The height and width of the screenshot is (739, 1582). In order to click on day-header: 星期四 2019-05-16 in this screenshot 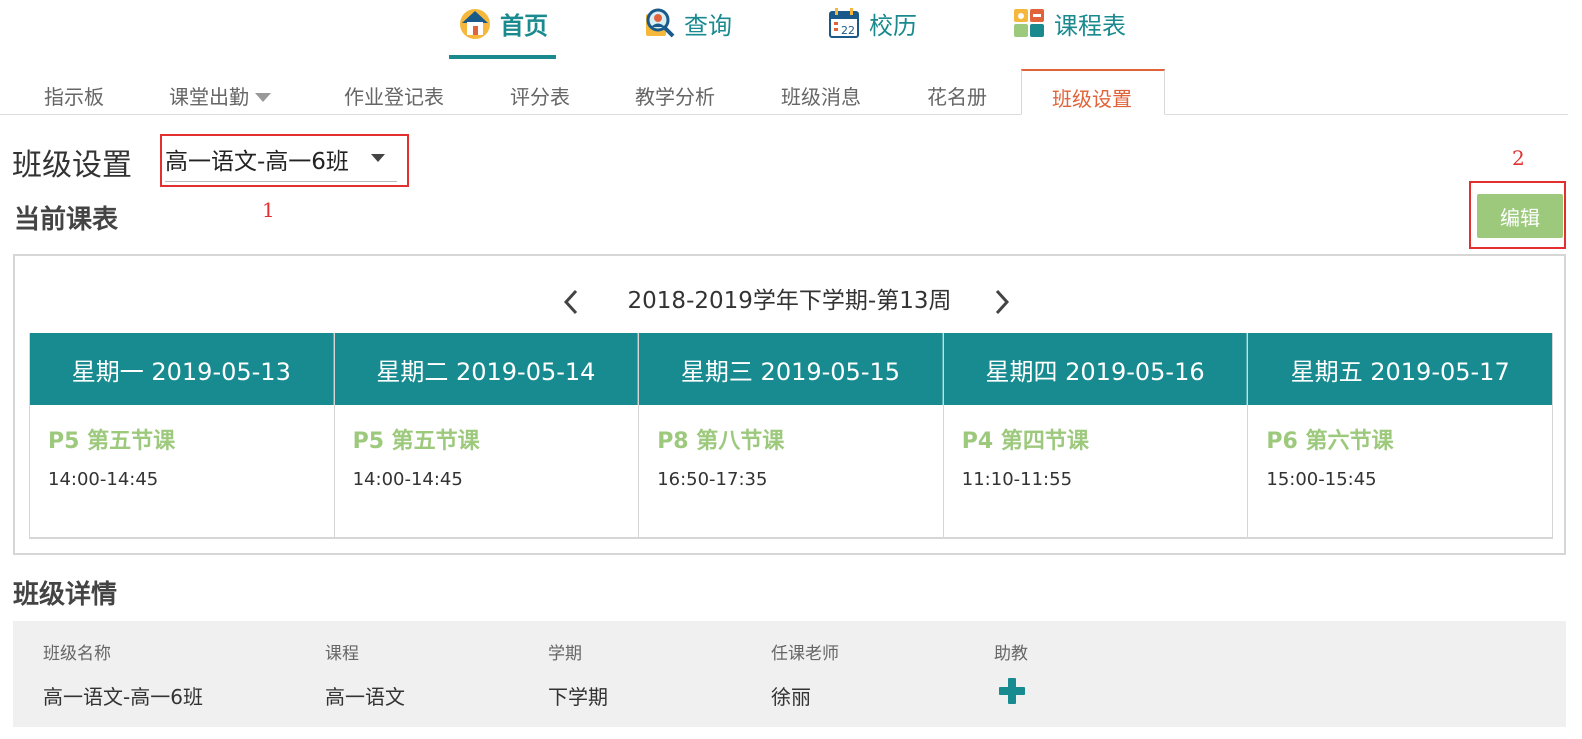, I will do `click(1095, 369)`.